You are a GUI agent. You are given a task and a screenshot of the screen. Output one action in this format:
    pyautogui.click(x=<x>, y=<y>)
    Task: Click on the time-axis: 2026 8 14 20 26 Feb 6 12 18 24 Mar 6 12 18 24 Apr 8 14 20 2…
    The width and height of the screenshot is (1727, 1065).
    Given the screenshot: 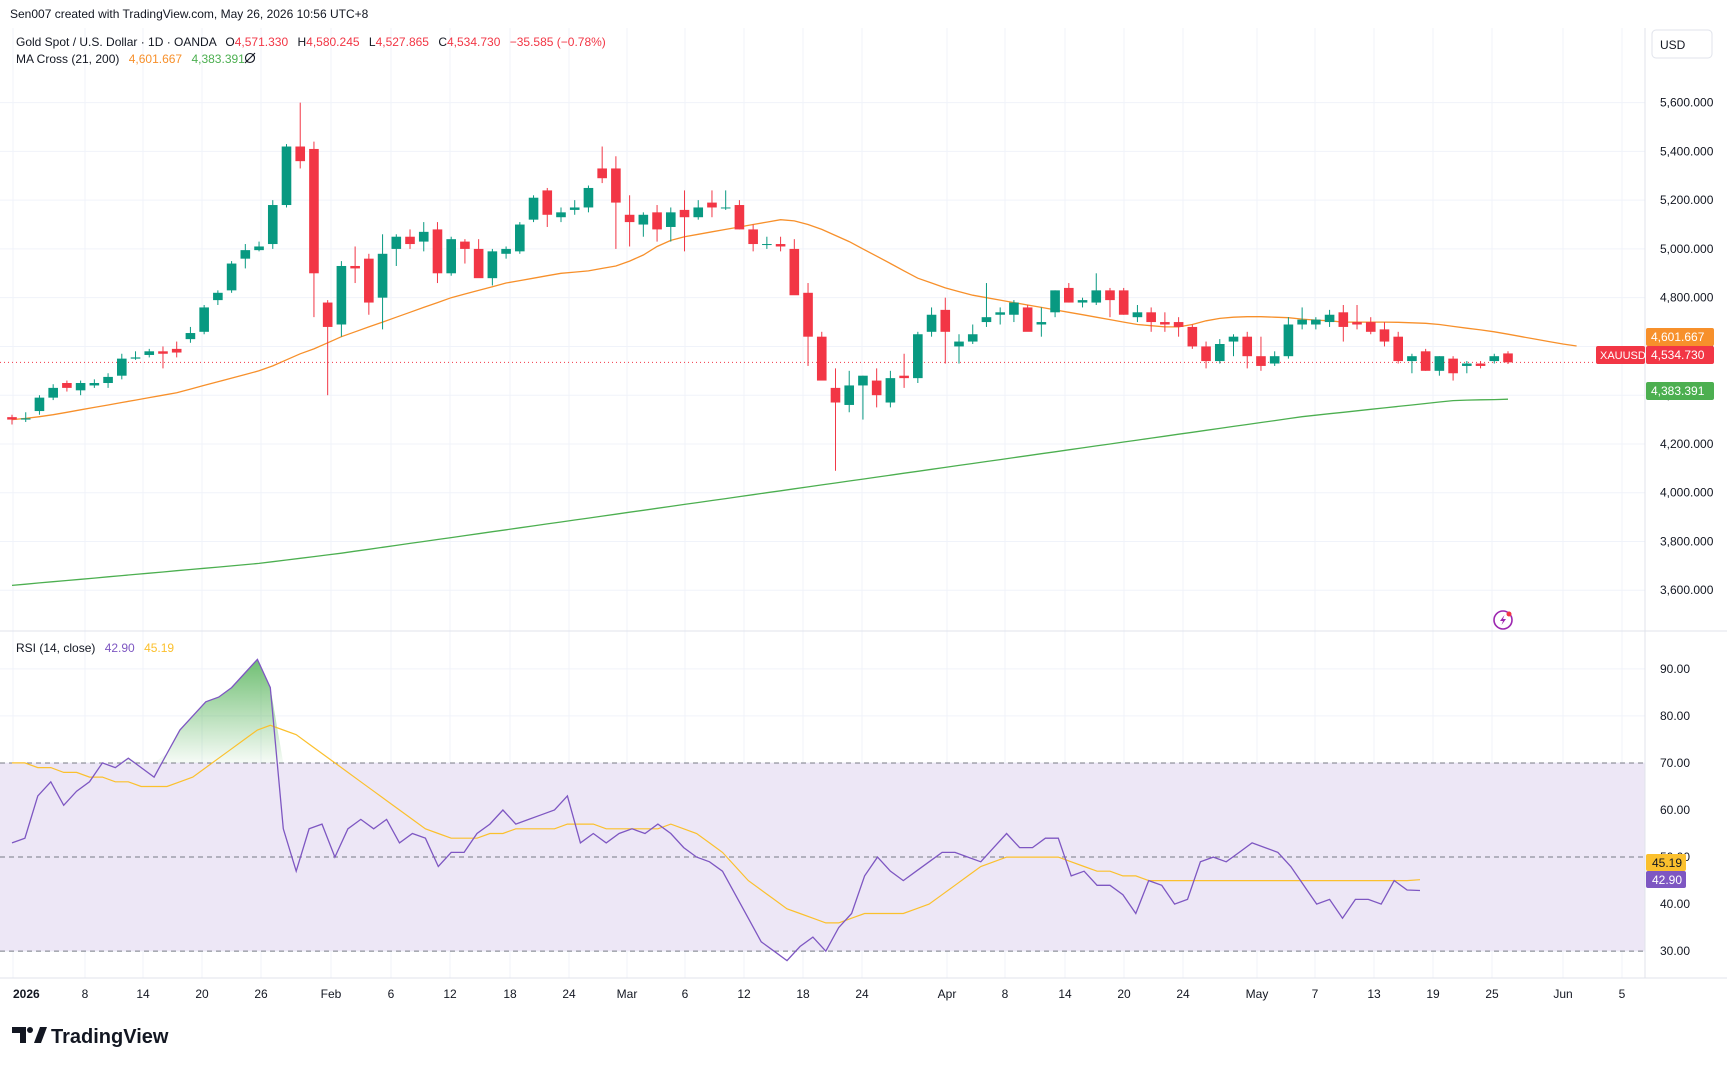 What is the action you would take?
    pyautogui.click(x=819, y=994)
    